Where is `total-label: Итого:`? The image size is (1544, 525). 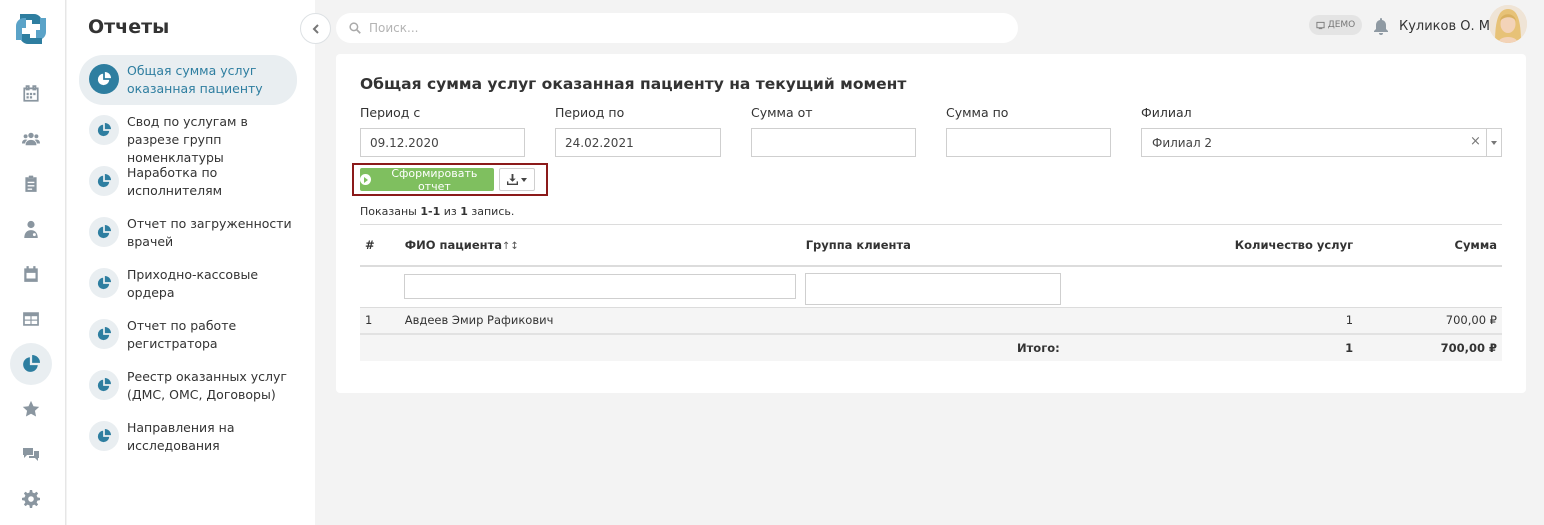 total-label: Итого: is located at coordinates (932, 347).